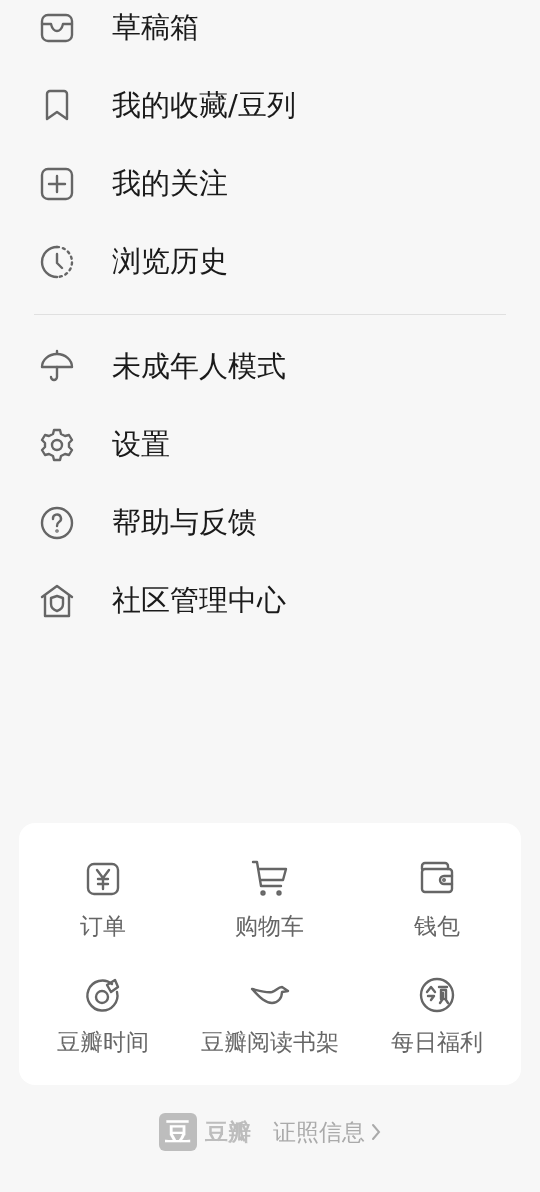  What do you see at coordinates (57, 184) in the screenshot?
I see `plus-square-icon` at bounding box center [57, 184].